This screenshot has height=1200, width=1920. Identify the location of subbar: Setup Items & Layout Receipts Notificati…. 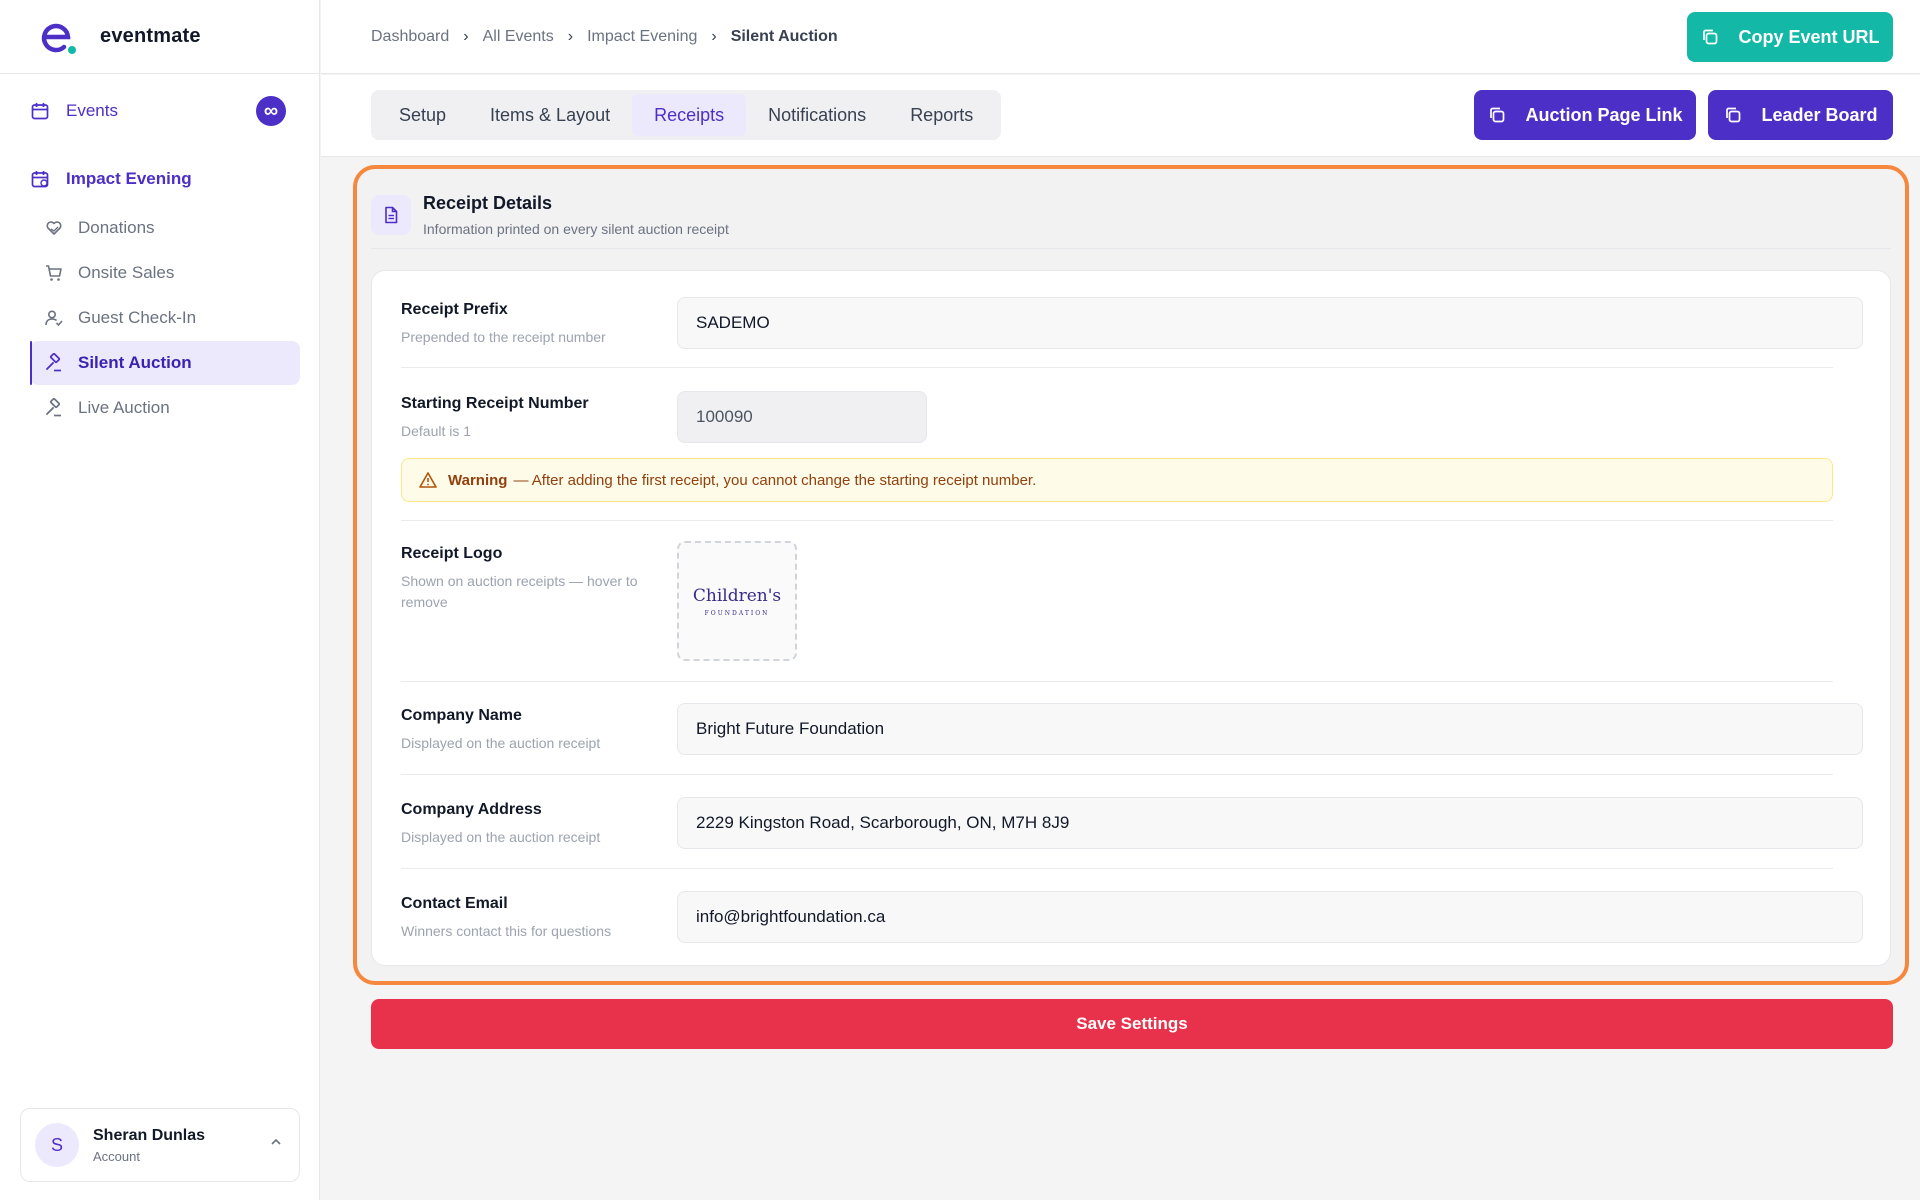
(1120, 116).